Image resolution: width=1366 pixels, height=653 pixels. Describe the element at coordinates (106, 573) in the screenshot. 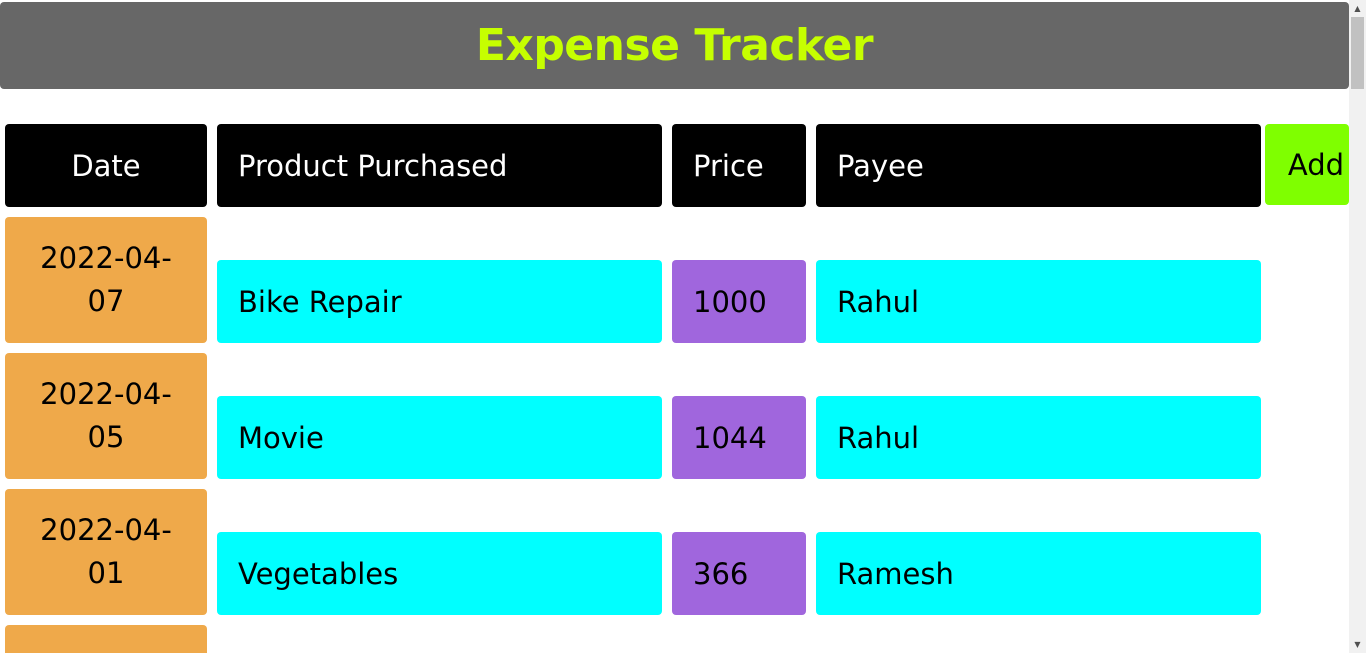

I see `date-line-2: 01` at that location.